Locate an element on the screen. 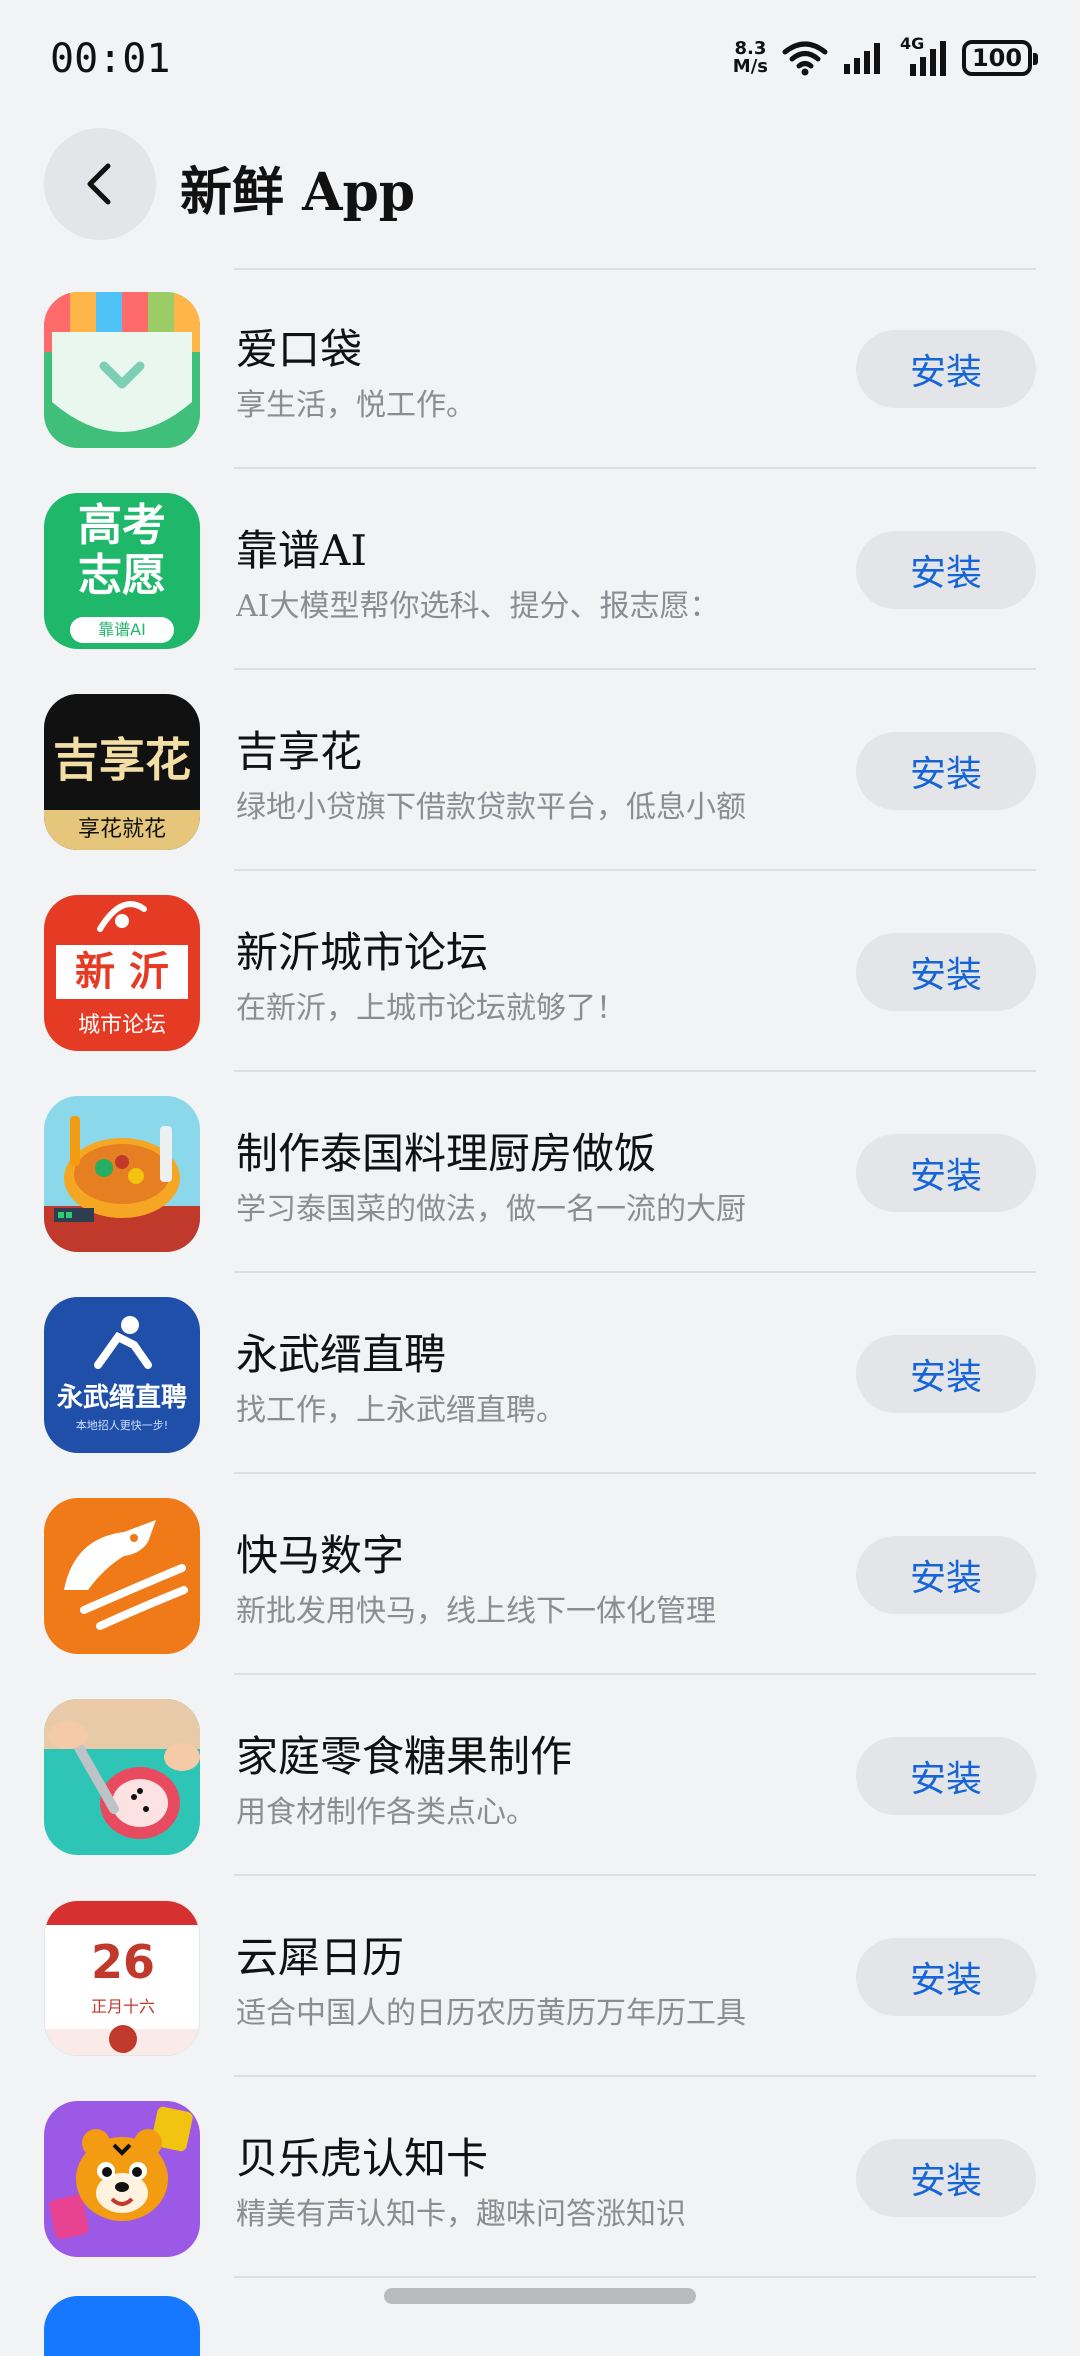 The height and width of the screenshot is (2356, 1080). list-item: 高考 志愿 靠谱AI 靠谱AI AI大模型帮你选科、提分、报志愿： 安装 is located at coordinates (540, 569).